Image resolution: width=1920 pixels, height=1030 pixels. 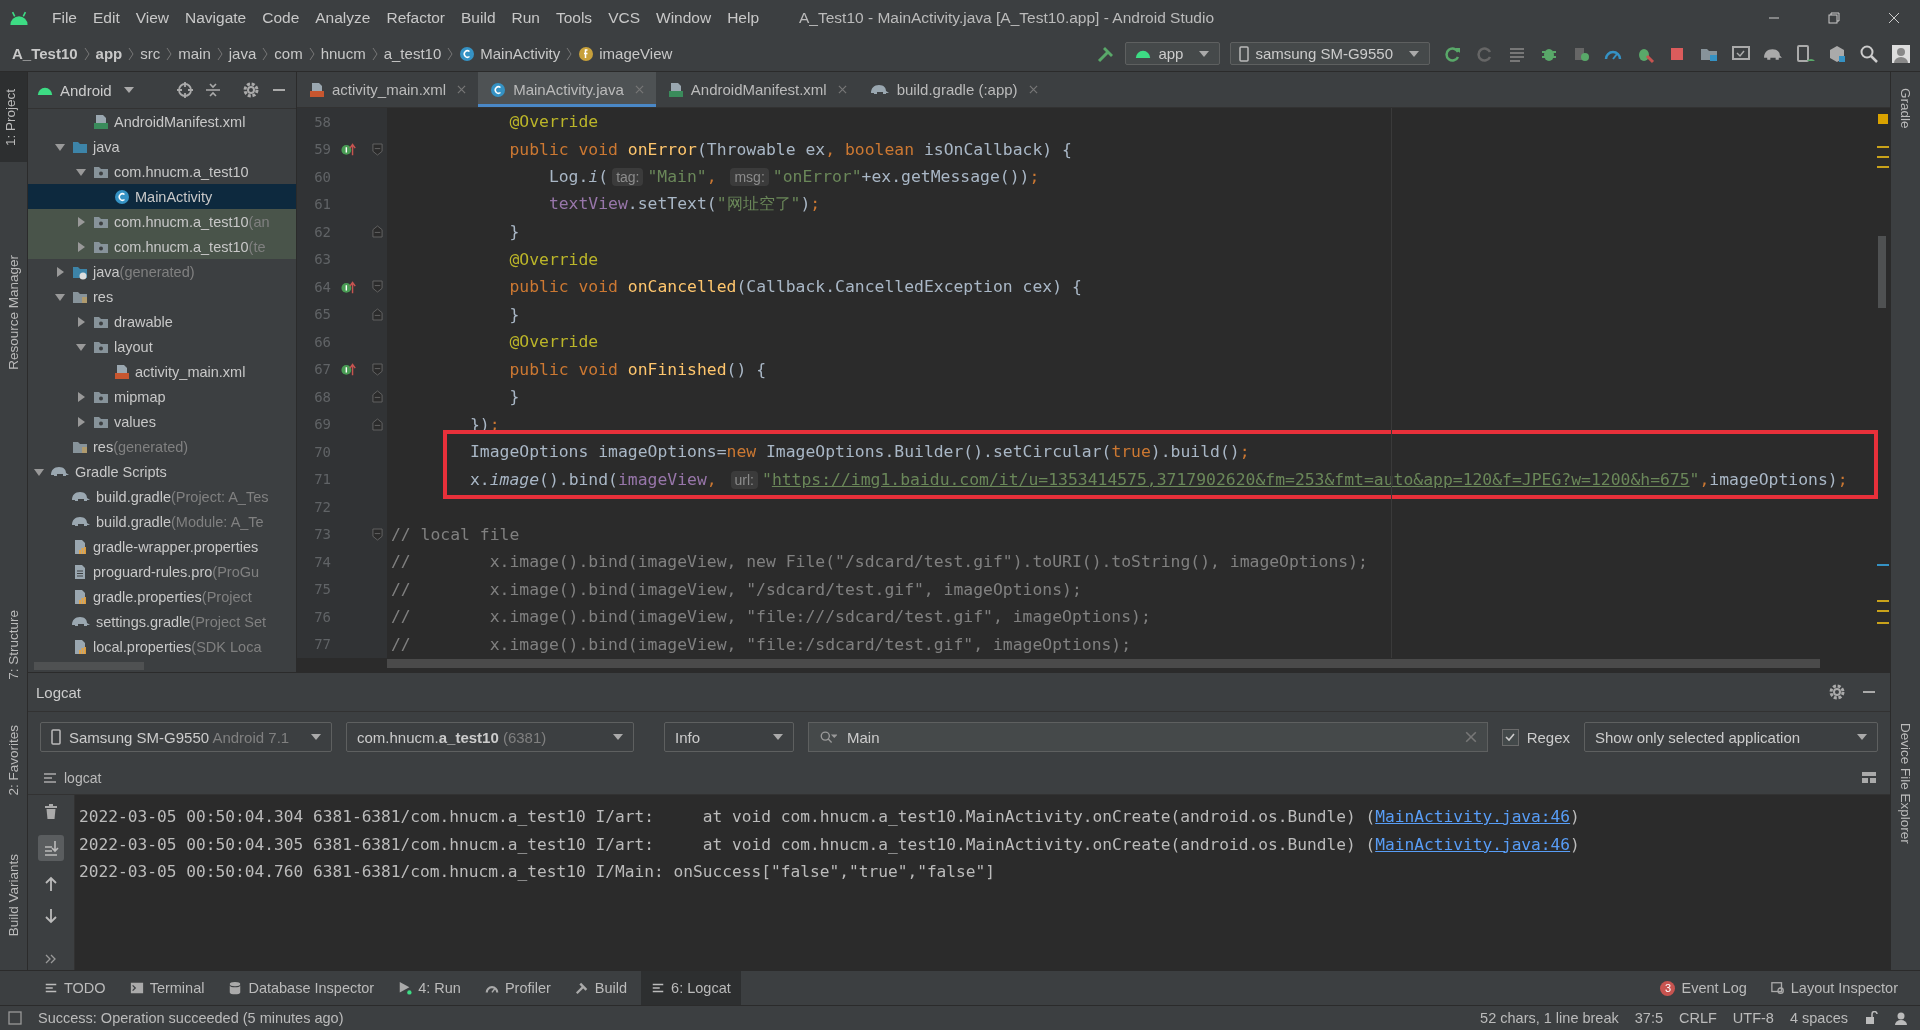 What do you see at coordinates (1871, 1018) in the screenshot?
I see `lock-icon` at bounding box center [1871, 1018].